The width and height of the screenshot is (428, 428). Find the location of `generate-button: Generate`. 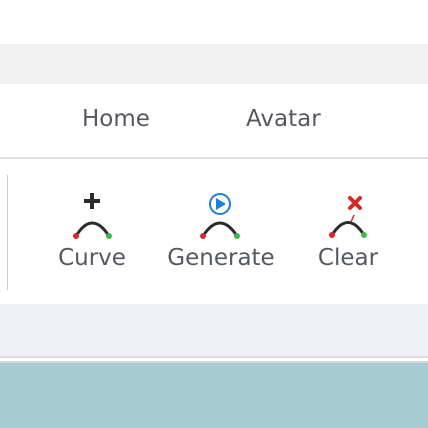

generate-button: Generate is located at coordinates (221, 230).